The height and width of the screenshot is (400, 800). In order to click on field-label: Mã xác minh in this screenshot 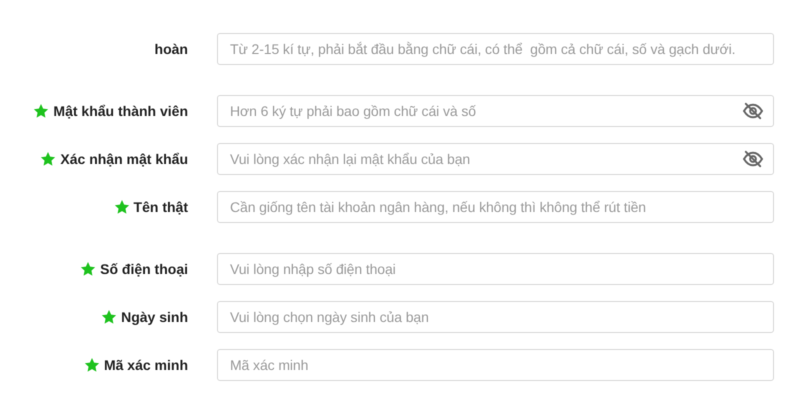, I will do `click(146, 365)`.